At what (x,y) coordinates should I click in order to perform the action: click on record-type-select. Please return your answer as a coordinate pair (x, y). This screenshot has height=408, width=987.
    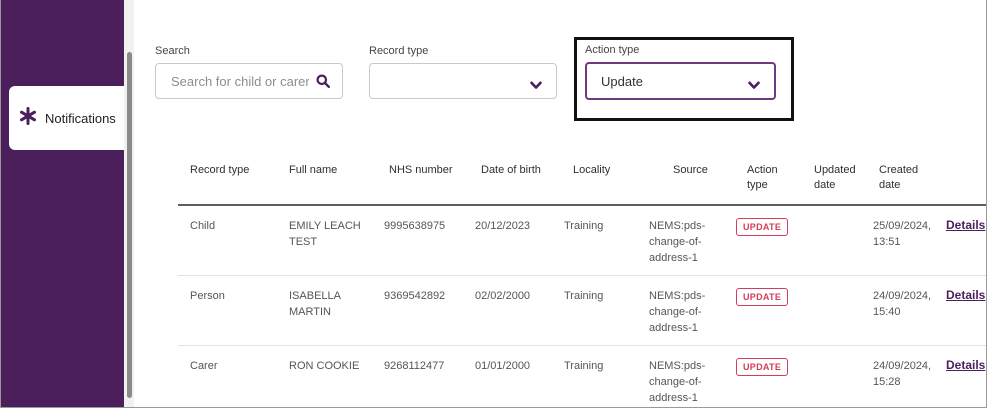
    Looking at the image, I should click on (463, 81).